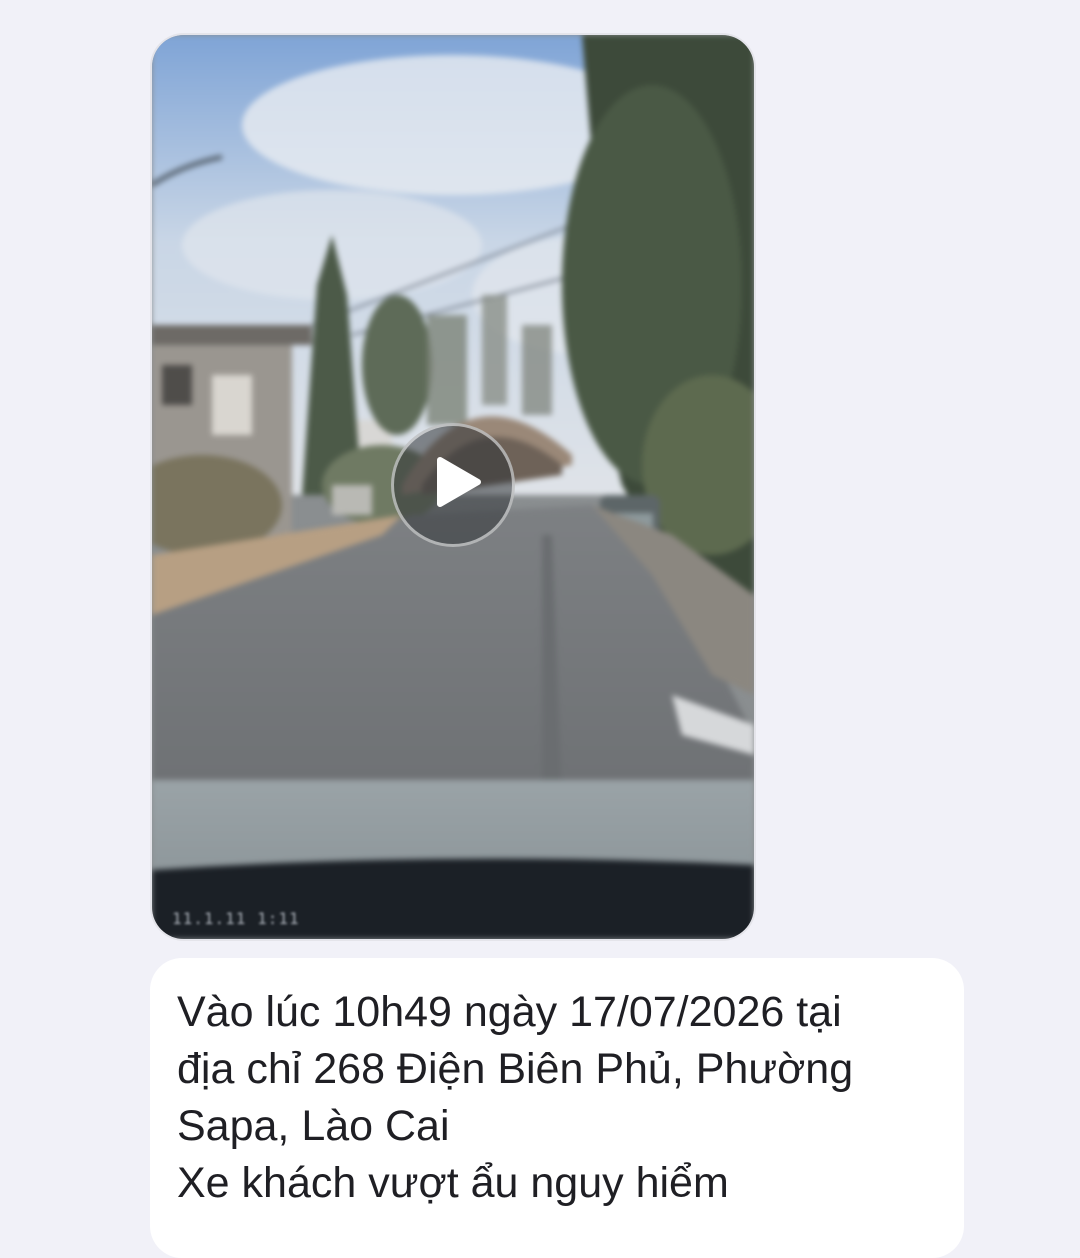 The image size is (1080, 1258). Describe the element at coordinates (515, 1069) in the screenshot. I see `message-line: địa chỉ 268 Điện Biên Phủ, Phường` at that location.